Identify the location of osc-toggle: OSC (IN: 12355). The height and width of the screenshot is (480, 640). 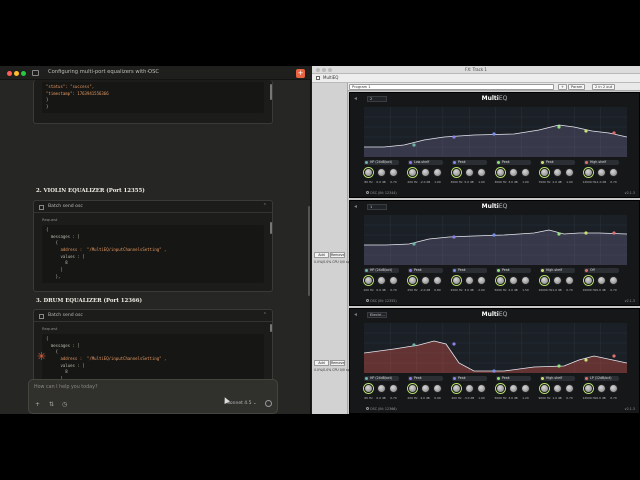
(381, 301).